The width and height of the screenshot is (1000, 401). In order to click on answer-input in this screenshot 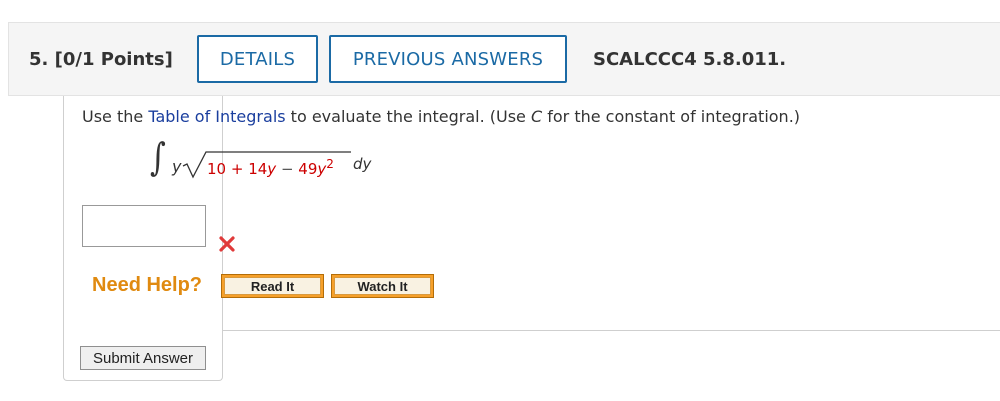, I will do `click(144, 226)`.